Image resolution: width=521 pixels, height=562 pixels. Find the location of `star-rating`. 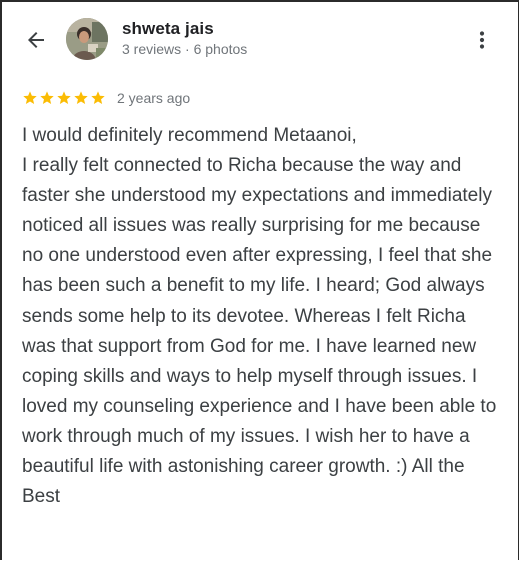

star-rating is located at coordinates (64, 98).